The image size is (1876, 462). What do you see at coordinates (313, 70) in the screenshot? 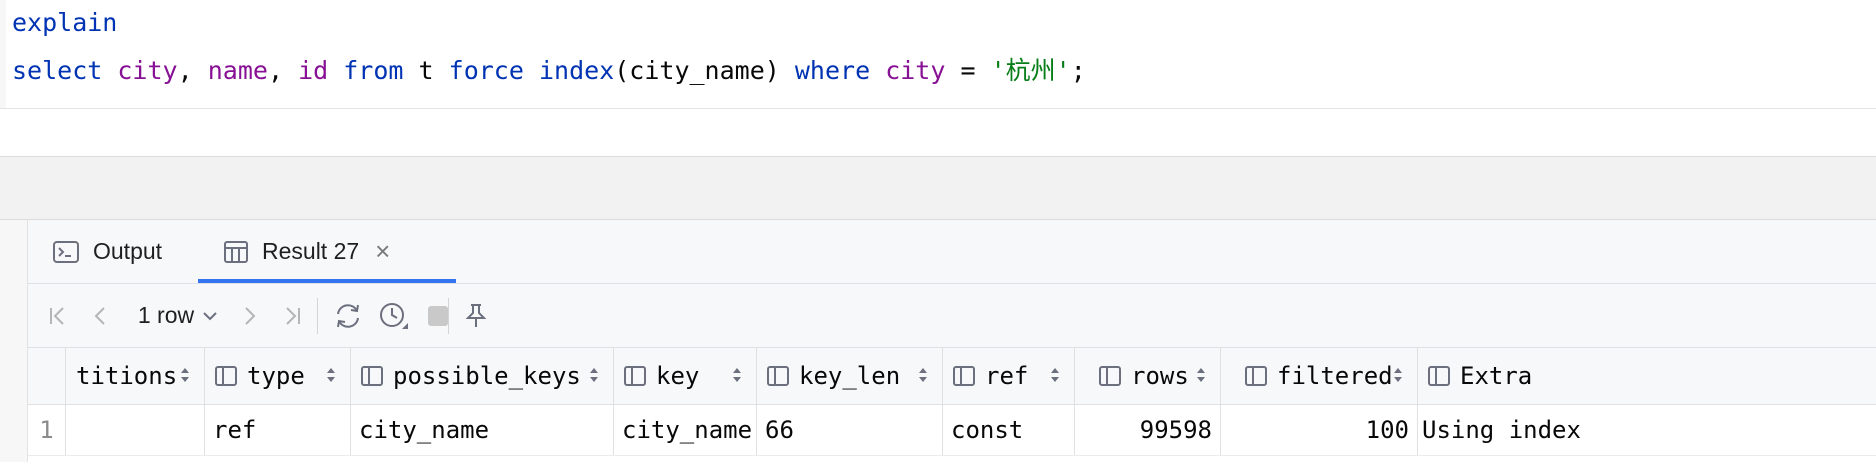
I see `column-id: id` at bounding box center [313, 70].